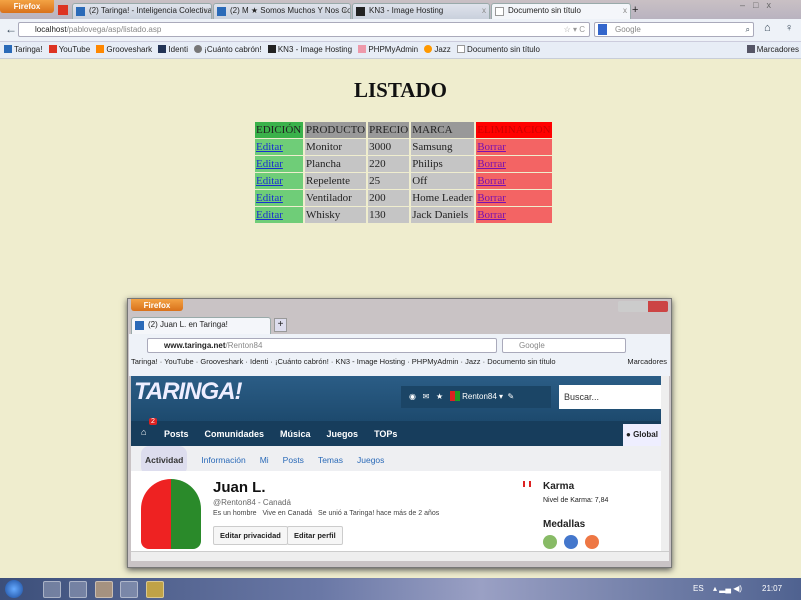  What do you see at coordinates (195, 345) in the screenshot?
I see `url-host: www.taringa.net` at bounding box center [195, 345].